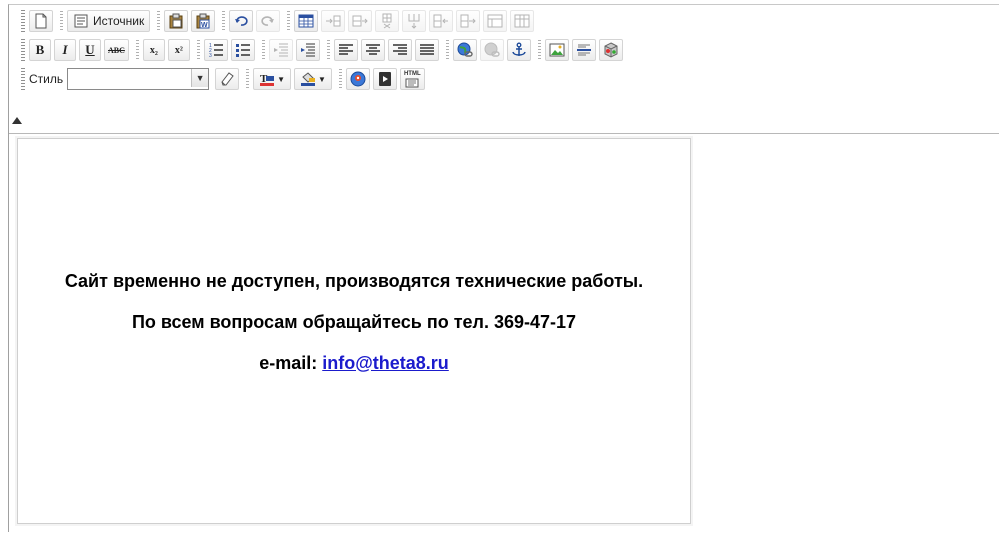  I want to click on insert-column-button, so click(414, 21).